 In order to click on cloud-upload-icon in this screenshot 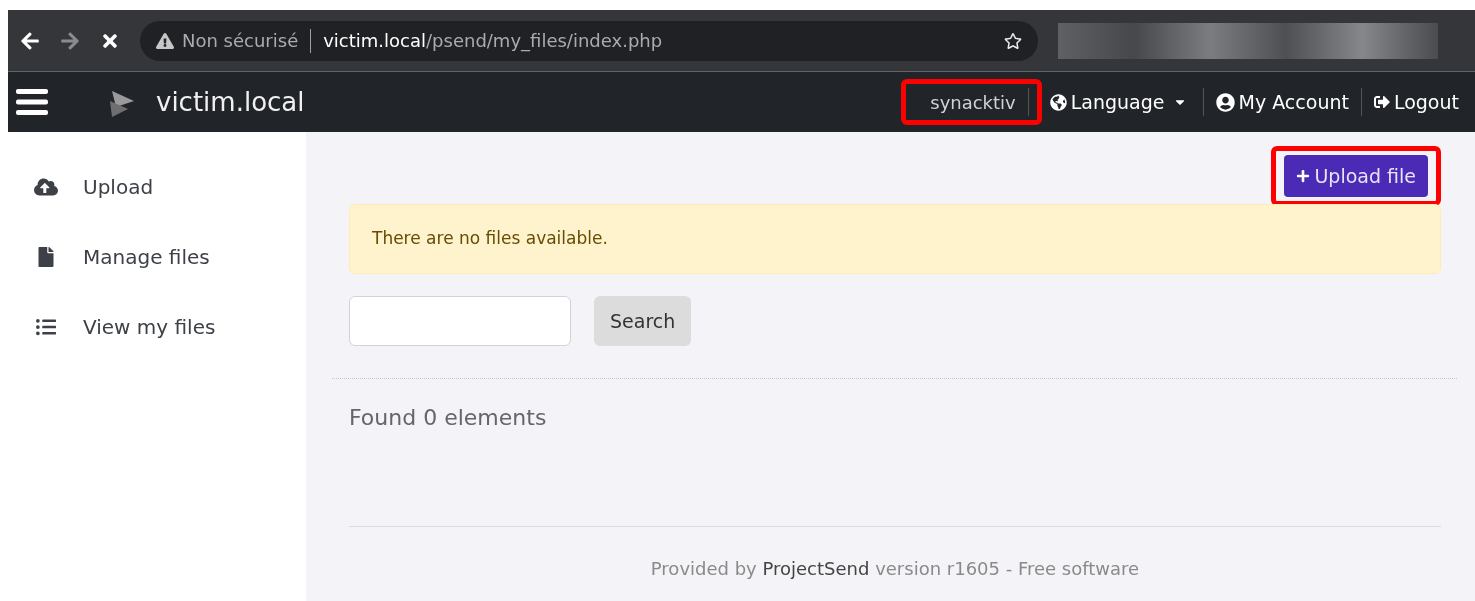, I will do `click(46, 187)`.